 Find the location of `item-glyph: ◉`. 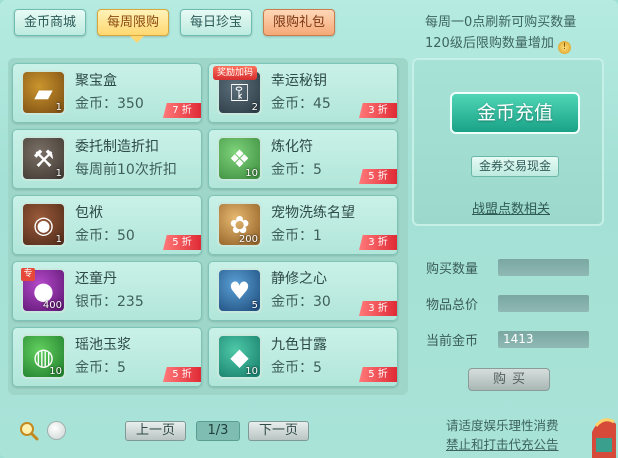

item-glyph: ◉ is located at coordinates (43, 224).